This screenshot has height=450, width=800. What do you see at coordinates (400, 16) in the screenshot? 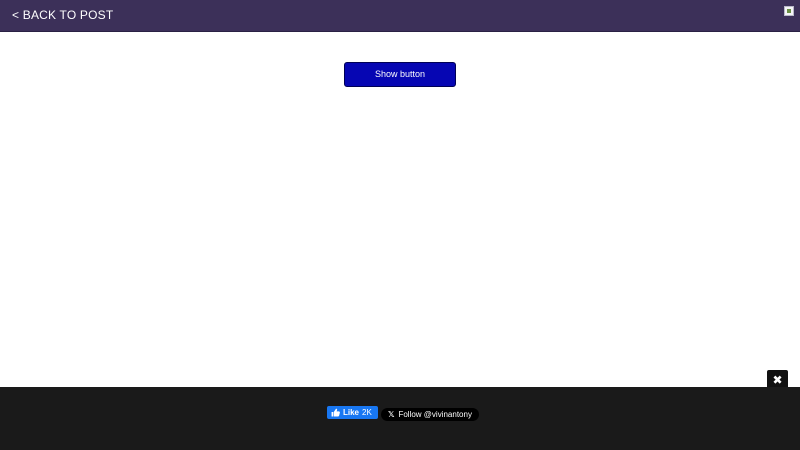
I see `top-bar: < BACK TO POST` at bounding box center [400, 16].